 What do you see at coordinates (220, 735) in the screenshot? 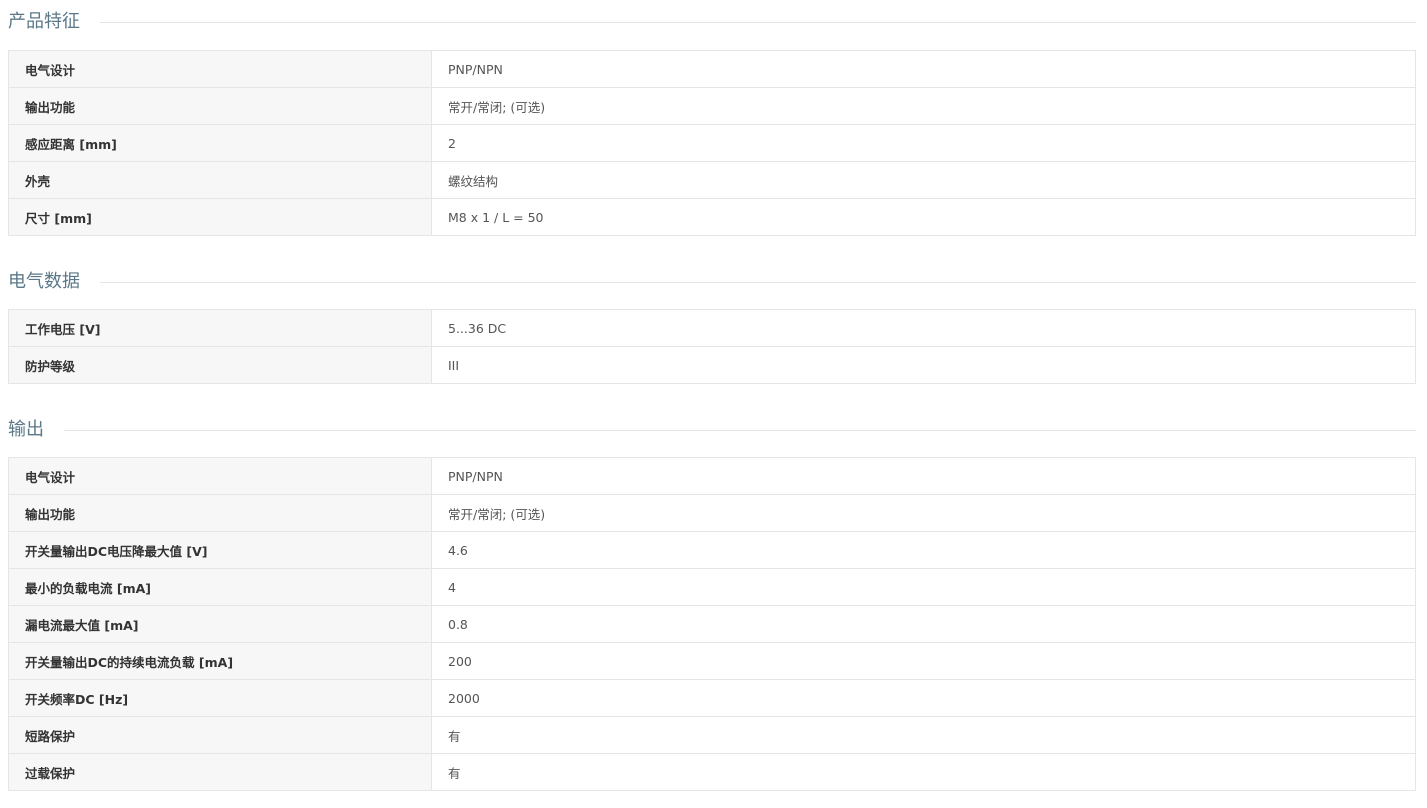
I see `row-label: 短路保护` at bounding box center [220, 735].